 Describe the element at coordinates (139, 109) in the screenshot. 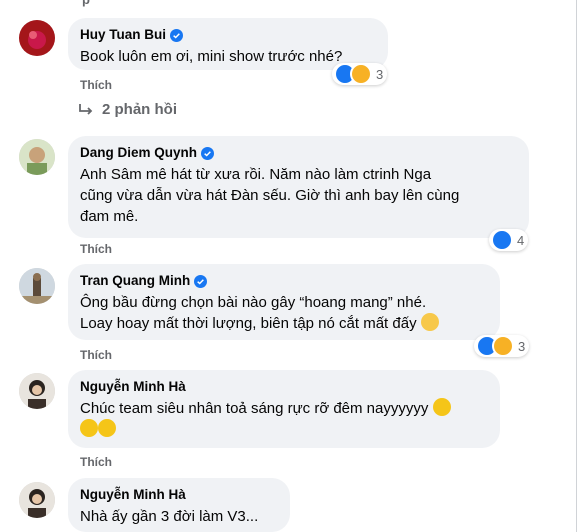

I see `replies-count-label: 2 phản hồi` at that location.